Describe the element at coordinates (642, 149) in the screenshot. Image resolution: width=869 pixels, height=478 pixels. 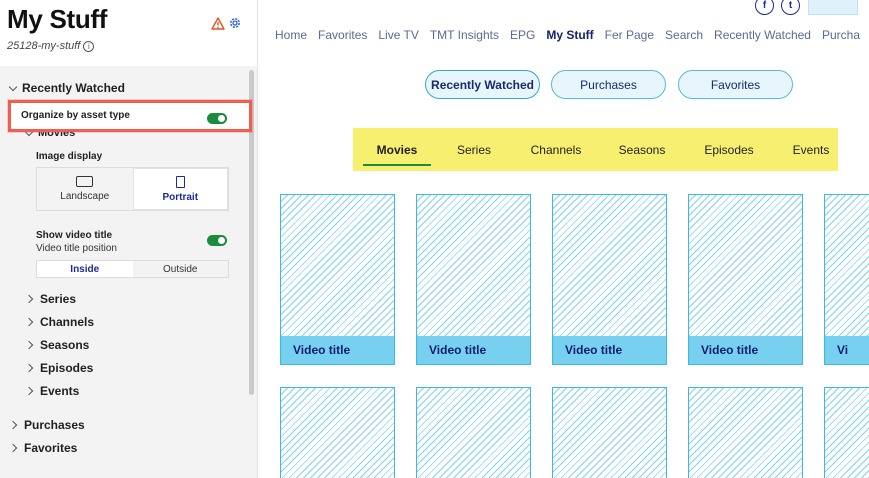
I see `tab-seasons: Seasons` at that location.